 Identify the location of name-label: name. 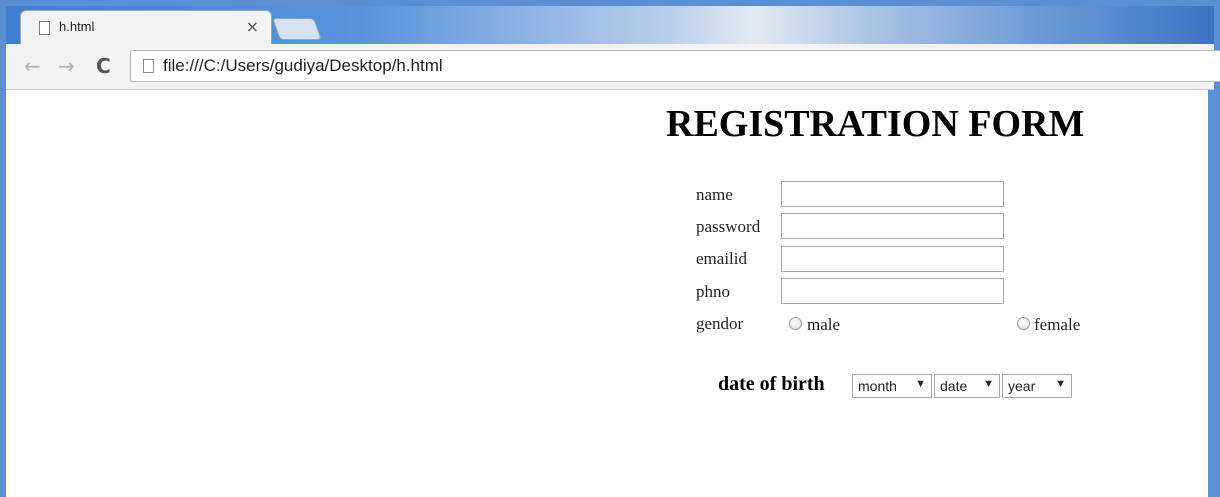
(714, 194).